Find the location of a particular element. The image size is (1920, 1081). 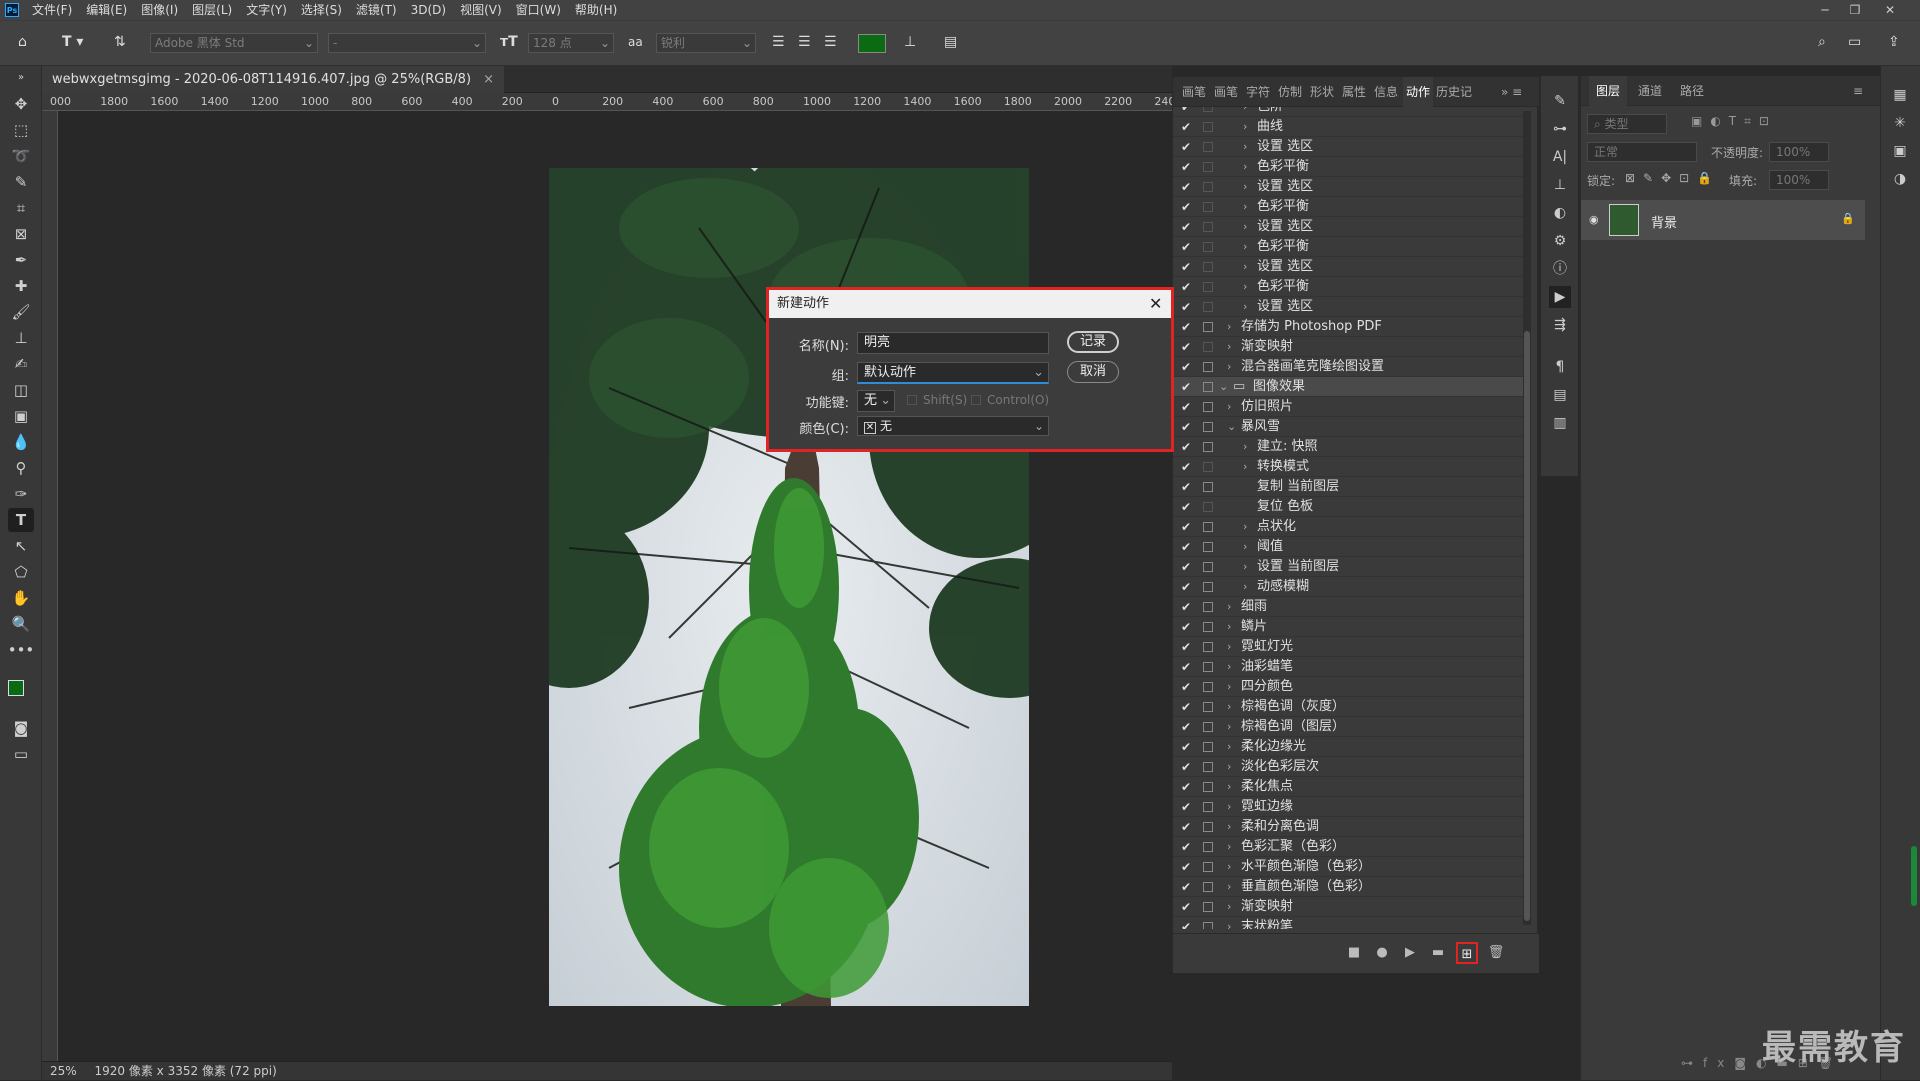

panel-menu-icon: » ≡ is located at coordinates (1511, 92).